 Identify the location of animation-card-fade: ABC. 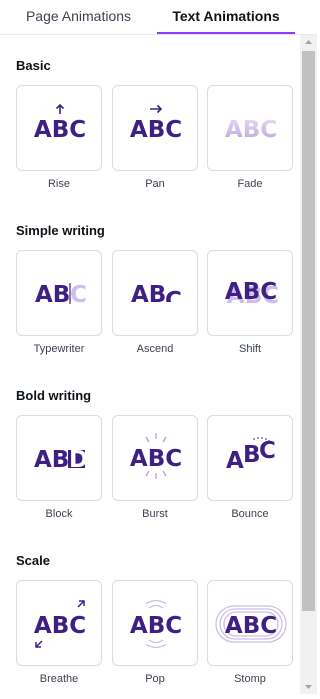
(250, 128).